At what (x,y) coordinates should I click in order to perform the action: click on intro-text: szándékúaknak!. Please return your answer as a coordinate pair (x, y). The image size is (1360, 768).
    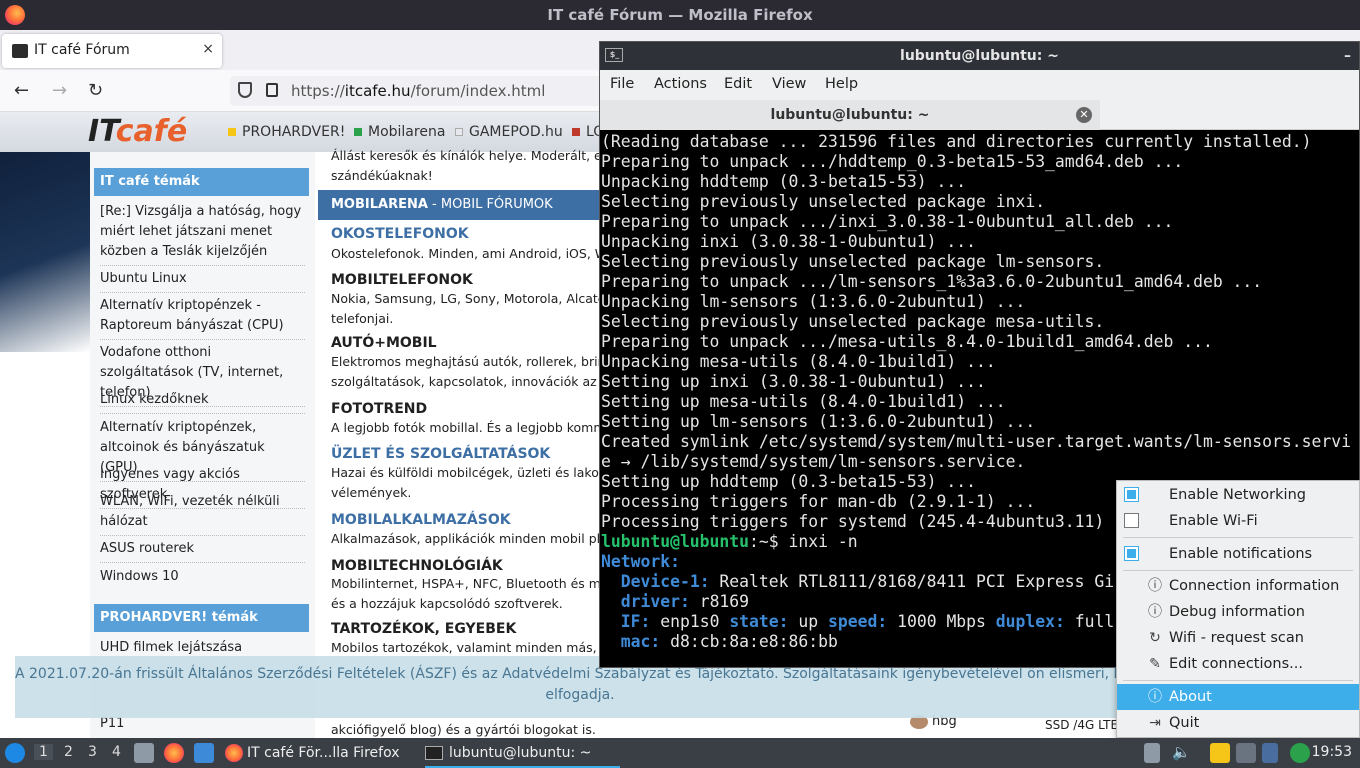
    Looking at the image, I should click on (382, 175).